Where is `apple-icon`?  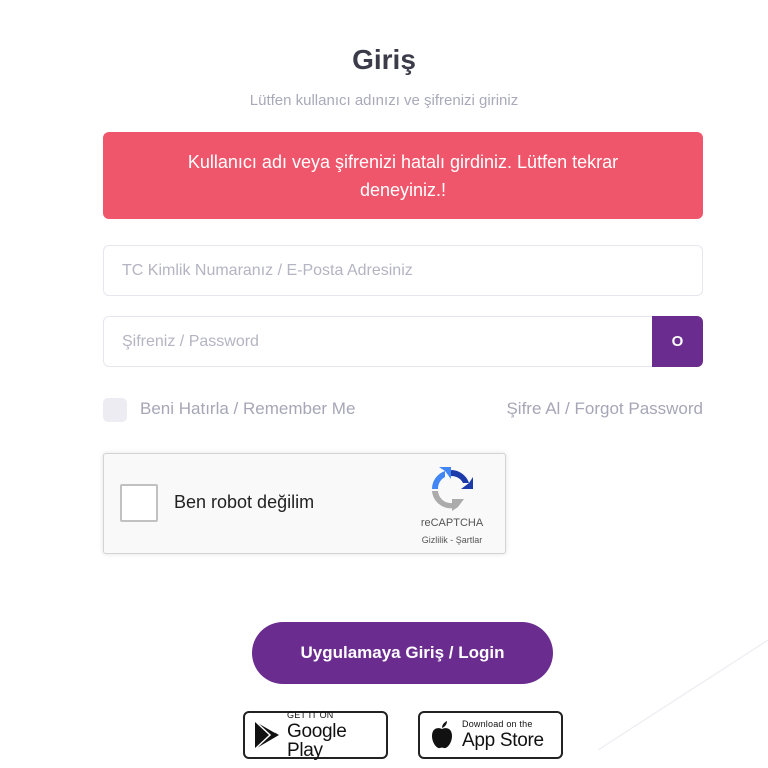 apple-icon is located at coordinates (442, 735).